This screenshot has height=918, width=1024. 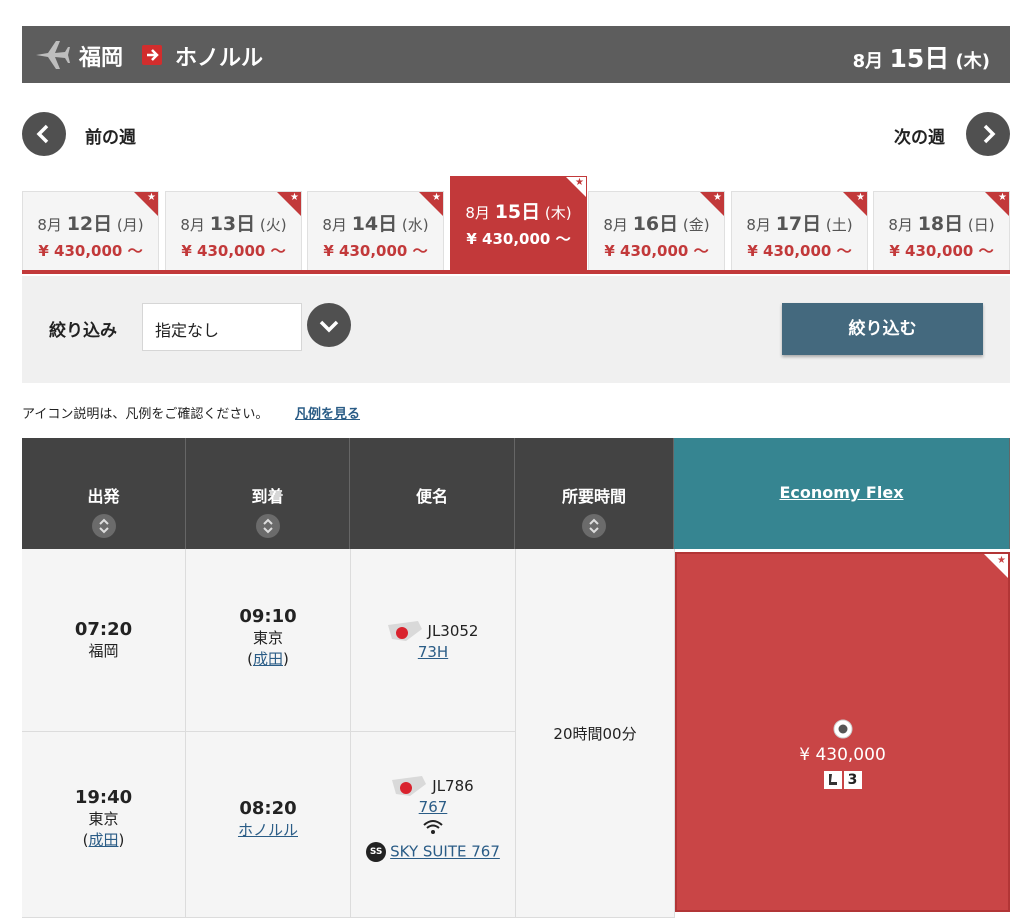 What do you see at coordinates (104, 640) in the screenshot?
I see `seg1-depart: 07:20 福岡` at bounding box center [104, 640].